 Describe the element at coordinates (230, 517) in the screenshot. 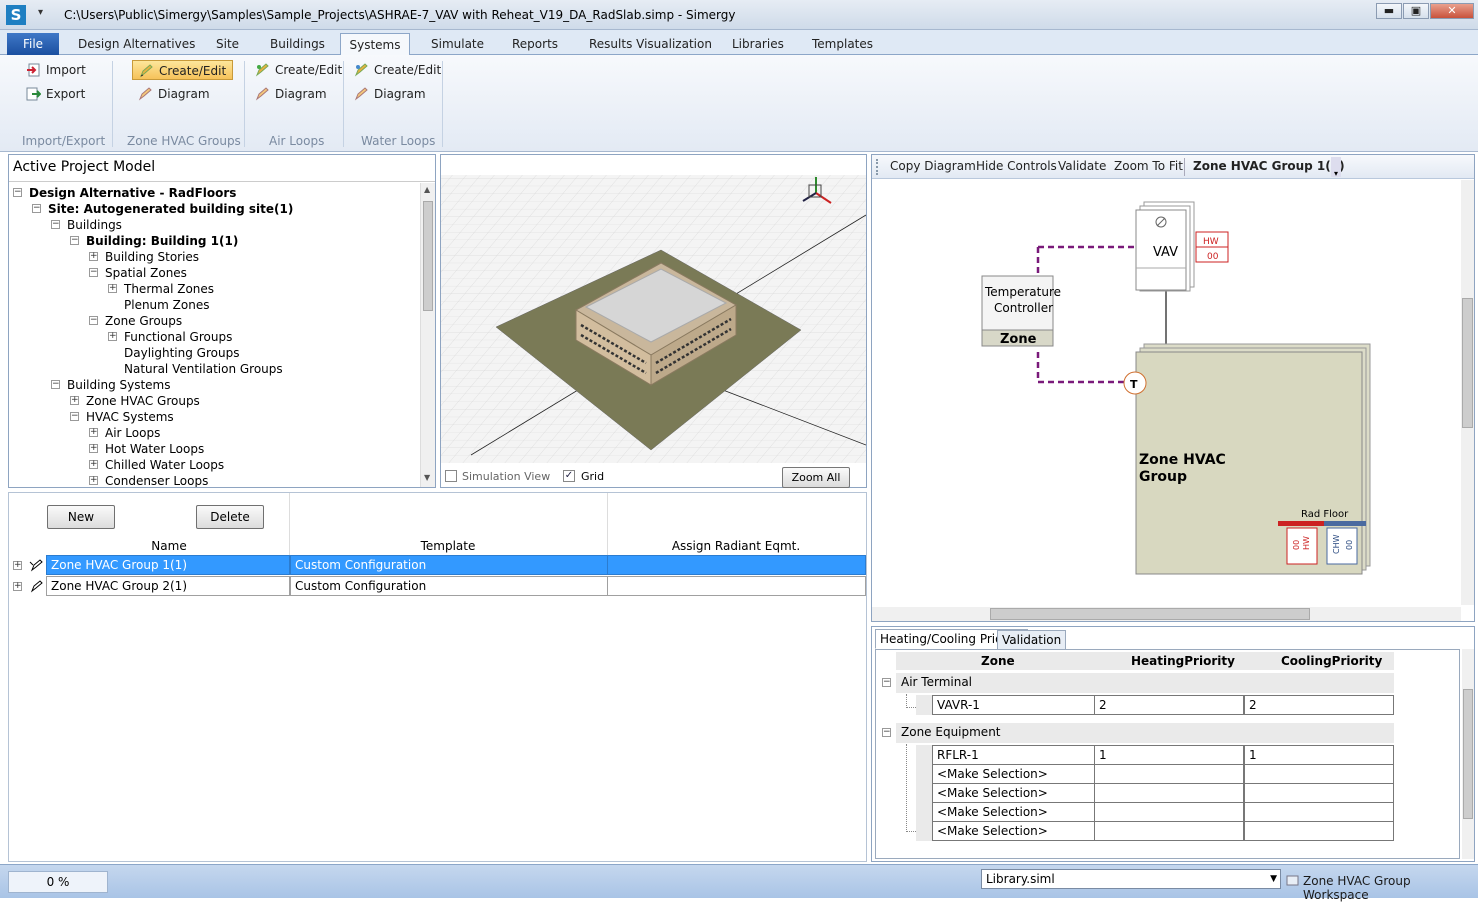

I see `delete-button: Delete` at that location.